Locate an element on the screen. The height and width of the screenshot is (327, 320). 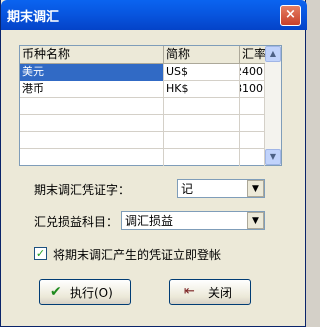
exit-door-icon: ⇤ is located at coordinates (189, 291).